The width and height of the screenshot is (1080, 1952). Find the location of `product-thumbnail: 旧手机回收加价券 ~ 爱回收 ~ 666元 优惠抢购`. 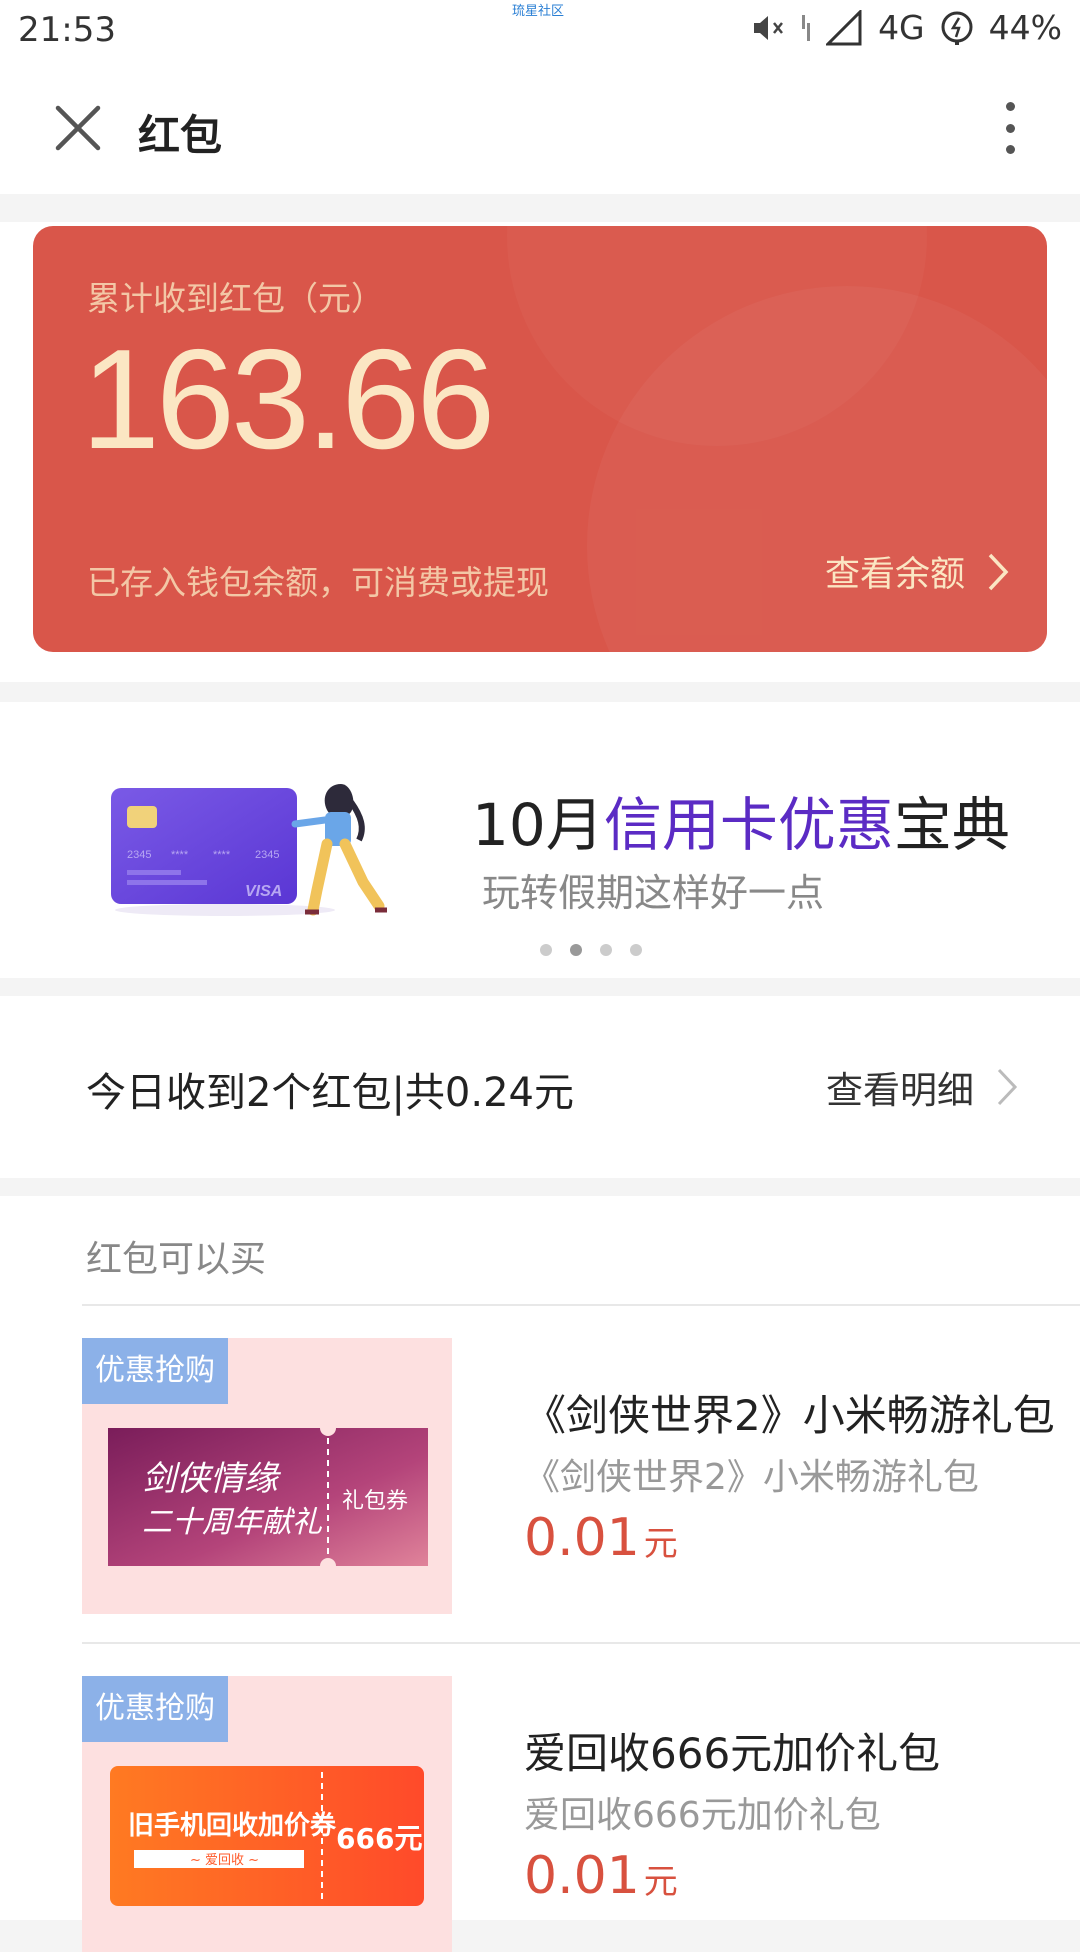

product-thumbnail: 旧手机回收加价券 ~ 爱回收 ~ 666元 优惠抢购 is located at coordinates (267, 1814).